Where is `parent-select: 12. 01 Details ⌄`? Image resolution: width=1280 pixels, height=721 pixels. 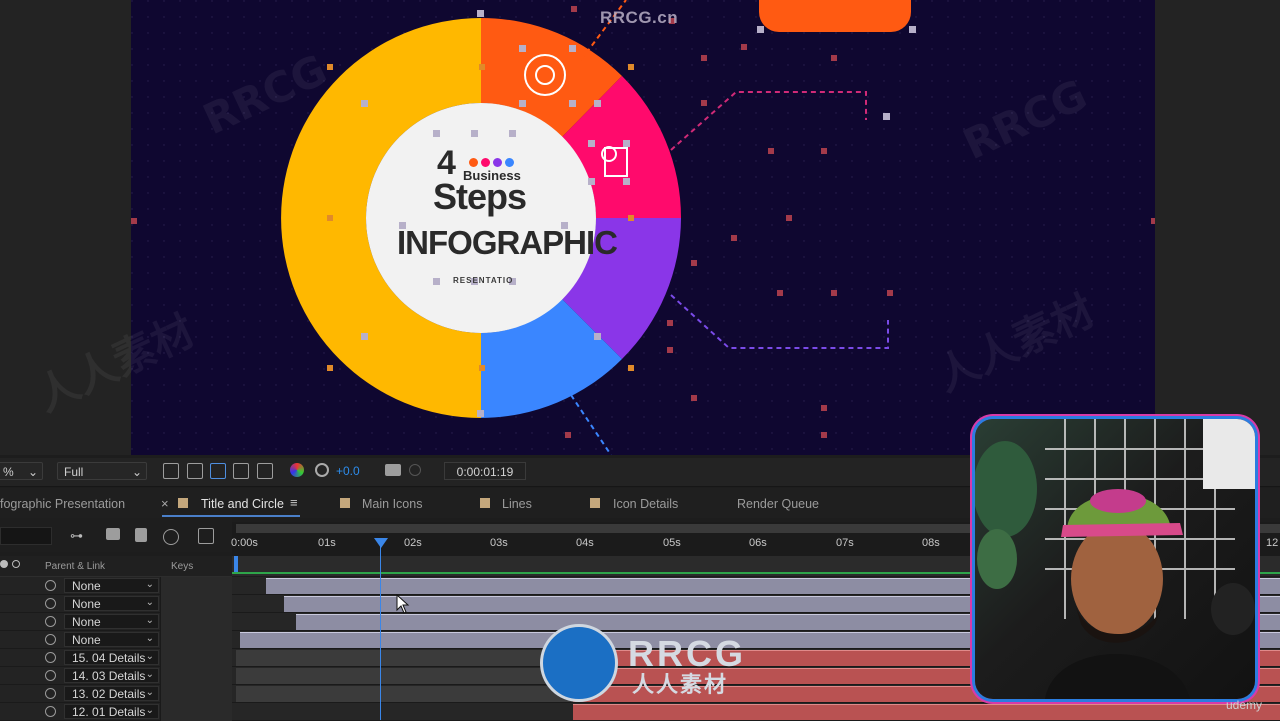 parent-select: 12. 01 Details ⌄ is located at coordinates (111, 711).